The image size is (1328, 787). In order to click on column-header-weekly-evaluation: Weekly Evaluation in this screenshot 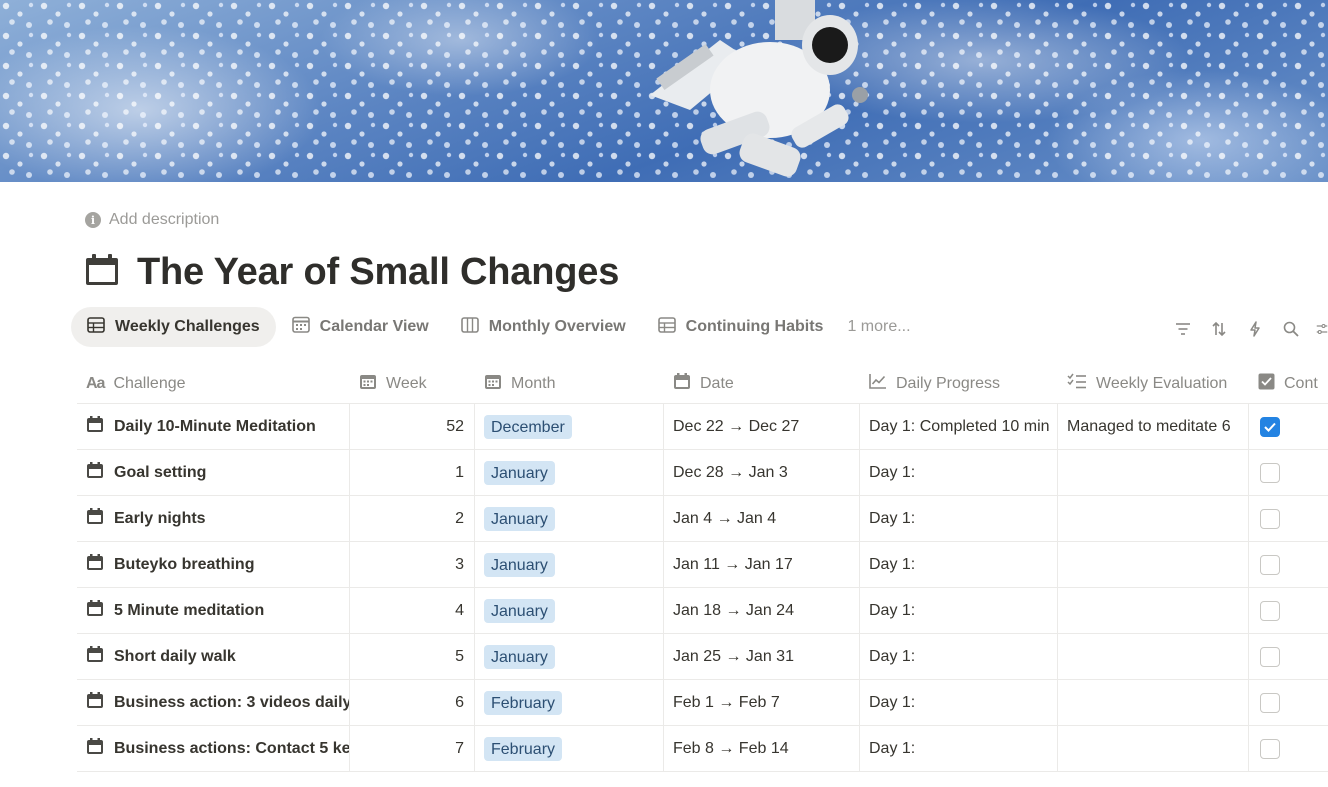, I will do `click(1153, 383)`.